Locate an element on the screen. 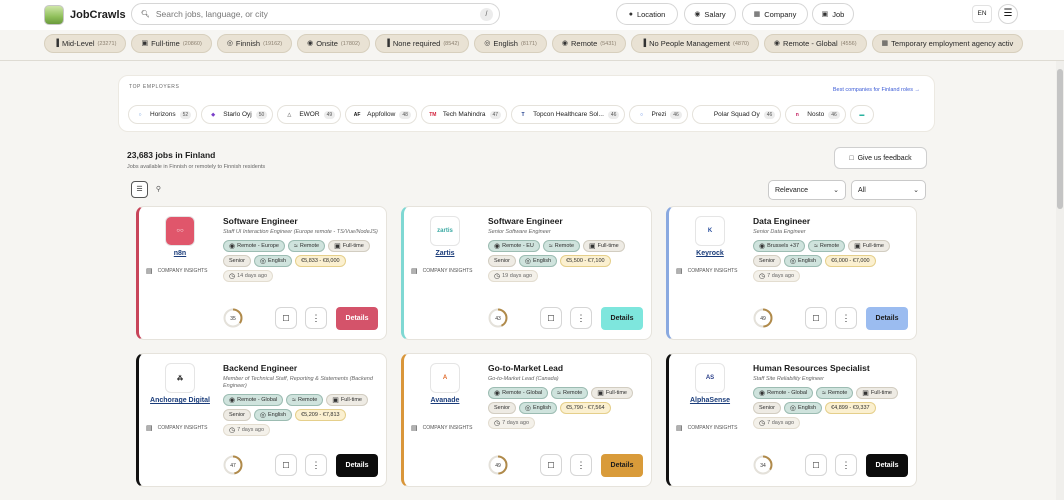  employer-chip: ○ Prezi 46 is located at coordinates (658, 114).